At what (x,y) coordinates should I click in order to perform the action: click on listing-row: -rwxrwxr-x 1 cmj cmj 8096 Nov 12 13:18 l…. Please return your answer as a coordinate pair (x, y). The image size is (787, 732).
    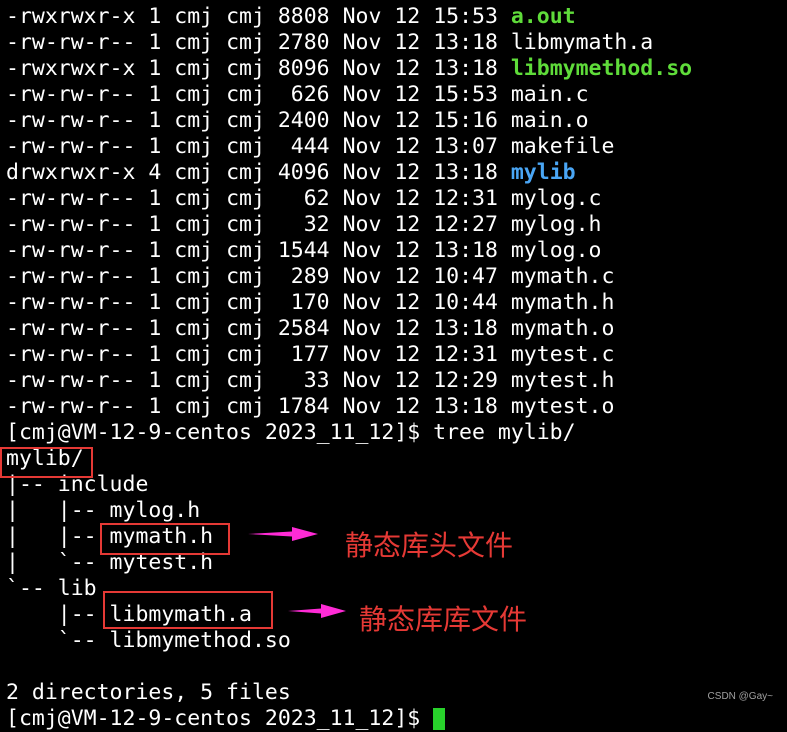
    Looking at the image, I should click on (349, 69).